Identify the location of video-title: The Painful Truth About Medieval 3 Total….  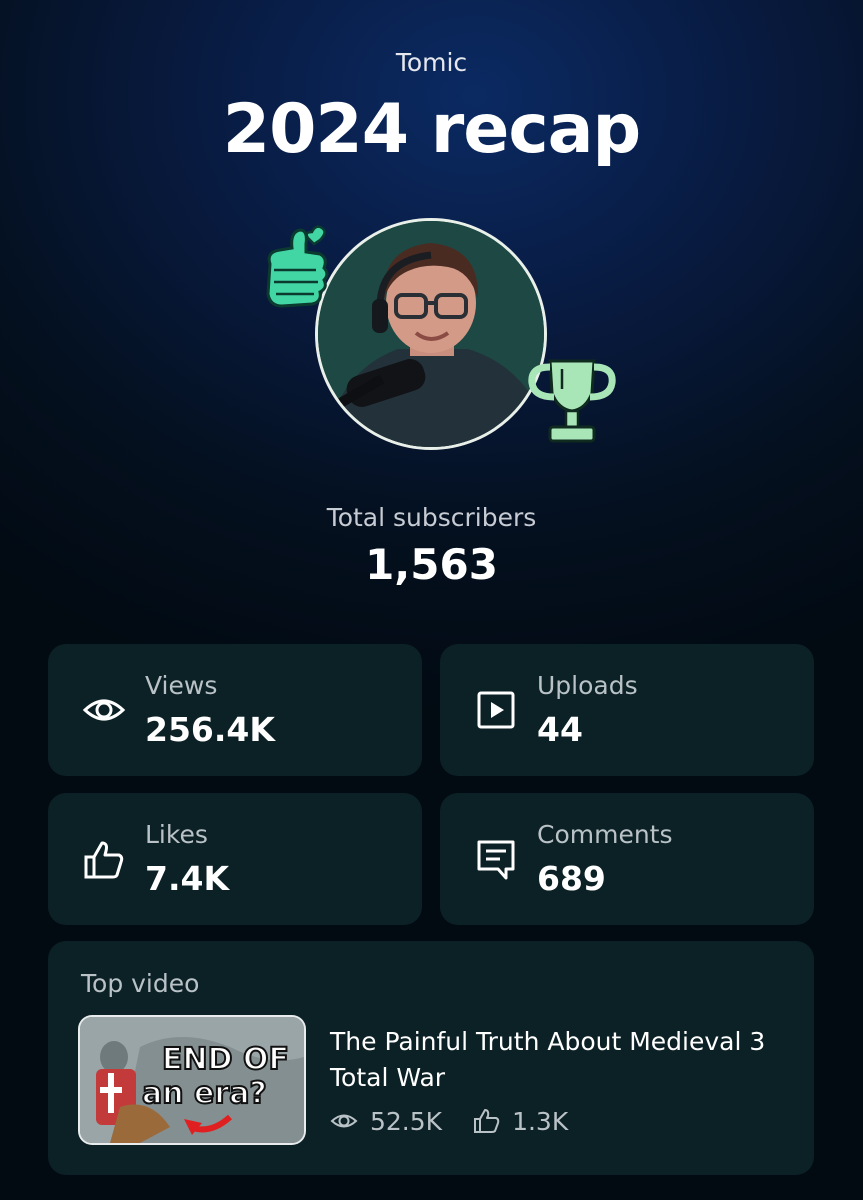
(560, 1060).